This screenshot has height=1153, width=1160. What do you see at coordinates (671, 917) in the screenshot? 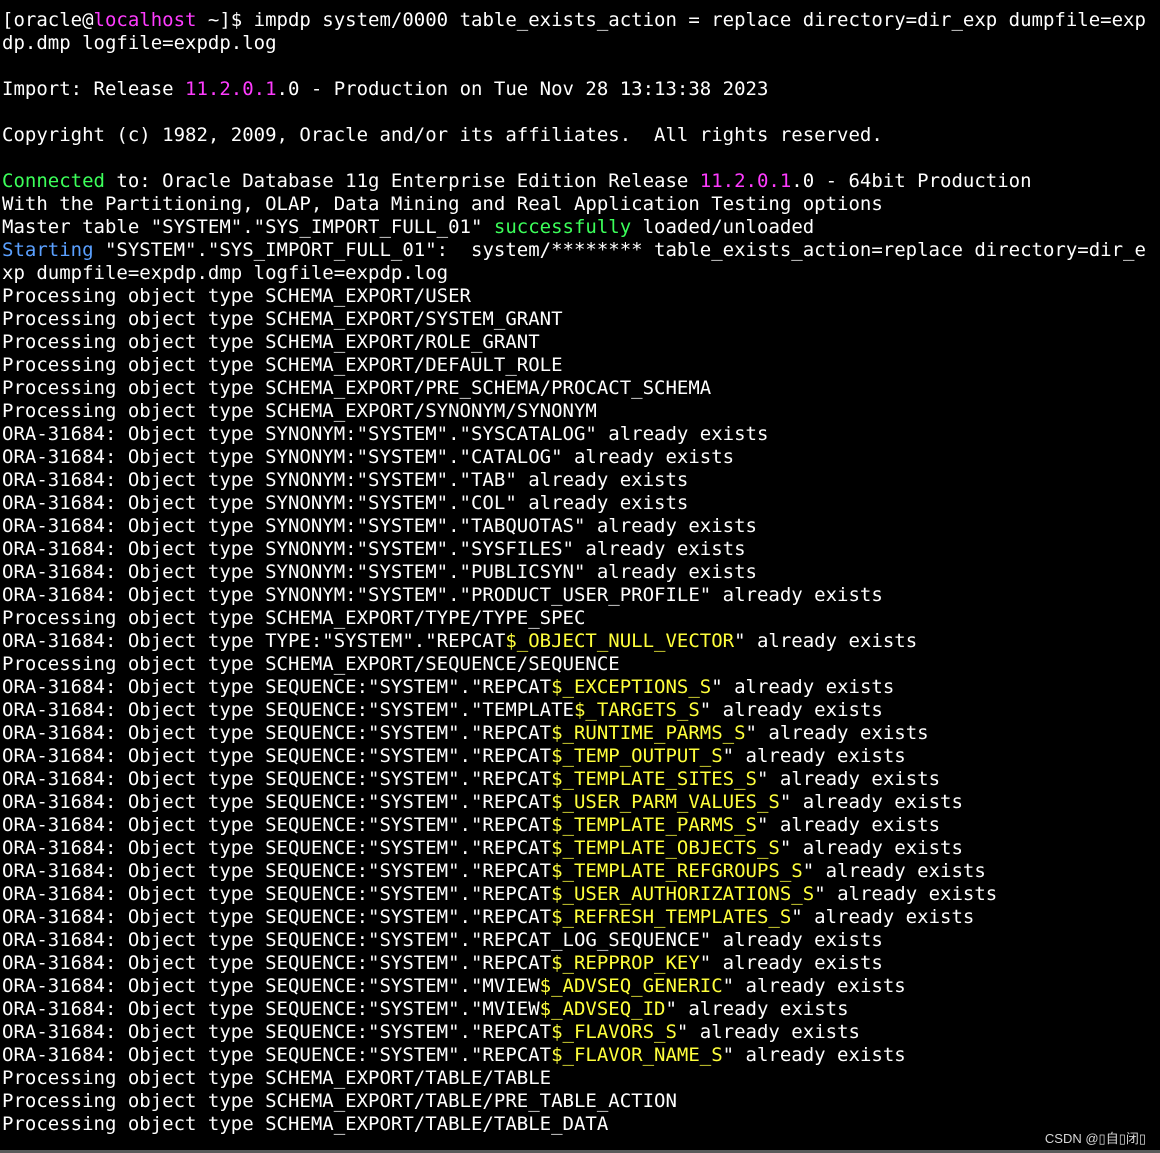
I see `terminal-text-segment: $_REFRESH_TEMPLATES_S` at bounding box center [671, 917].